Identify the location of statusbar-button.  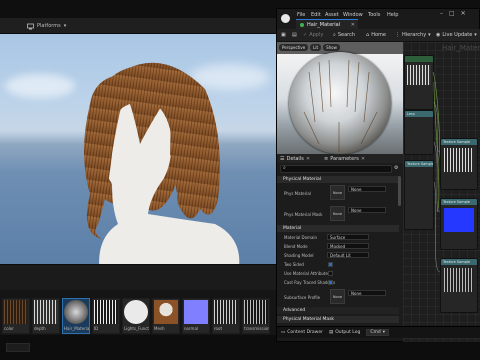
(18, 347).